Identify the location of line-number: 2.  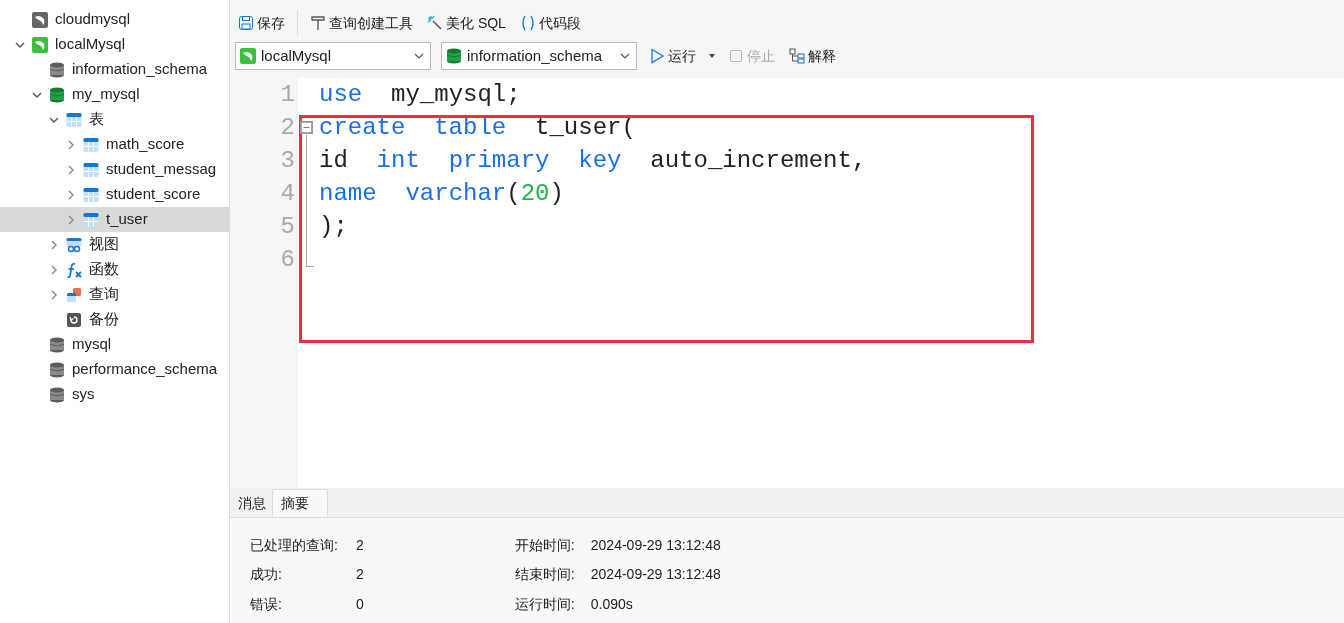
(287, 128).